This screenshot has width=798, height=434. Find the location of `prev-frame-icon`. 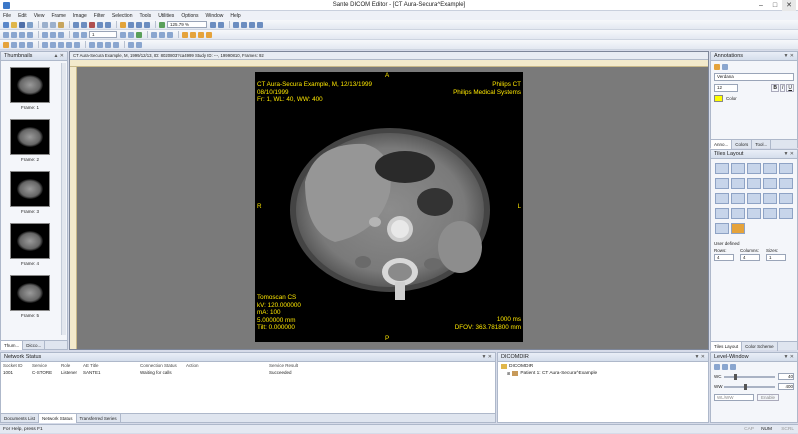

prev-frame-icon is located at coordinates (84, 34).